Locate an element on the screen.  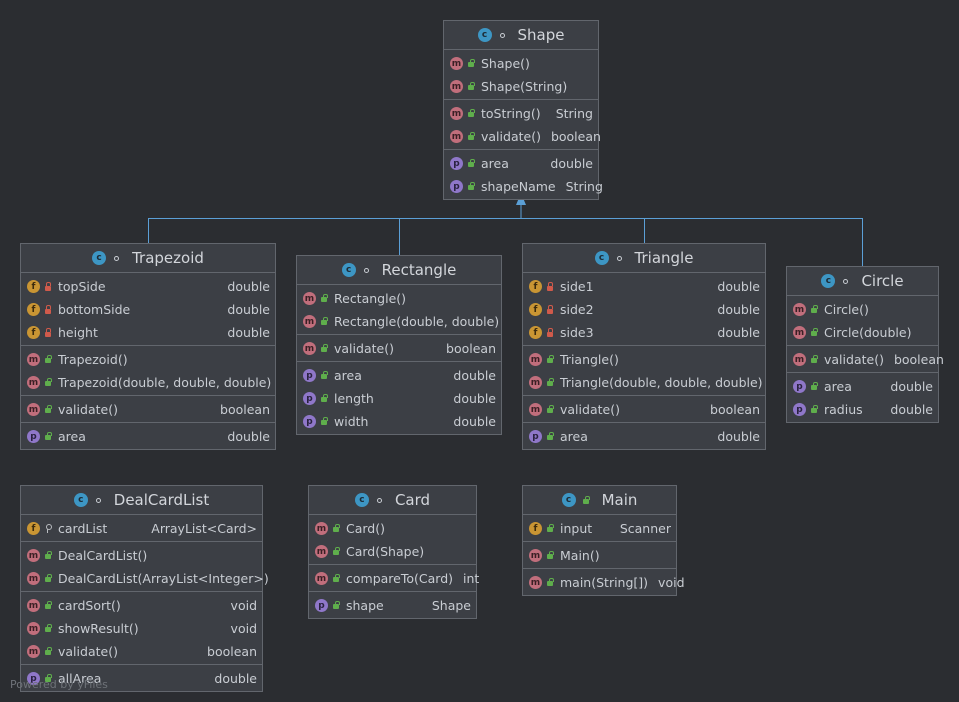
member-name: shapeName is located at coordinates (518, 186).